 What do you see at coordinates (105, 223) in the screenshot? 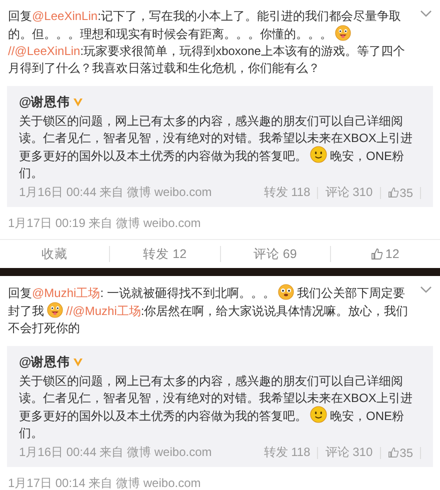
I see `timestamp: 1月17日 00:19 来自 微博 weibo.com` at bounding box center [105, 223].